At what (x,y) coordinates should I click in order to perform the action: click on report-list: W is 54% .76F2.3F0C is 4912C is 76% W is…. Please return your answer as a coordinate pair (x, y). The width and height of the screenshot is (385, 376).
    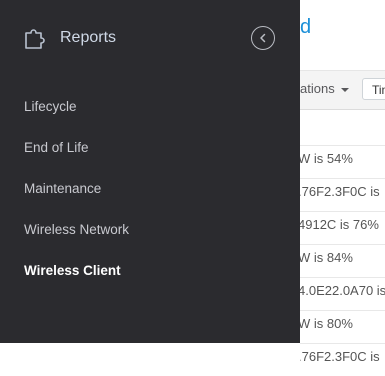
    Looking at the image, I should click on (342, 260).